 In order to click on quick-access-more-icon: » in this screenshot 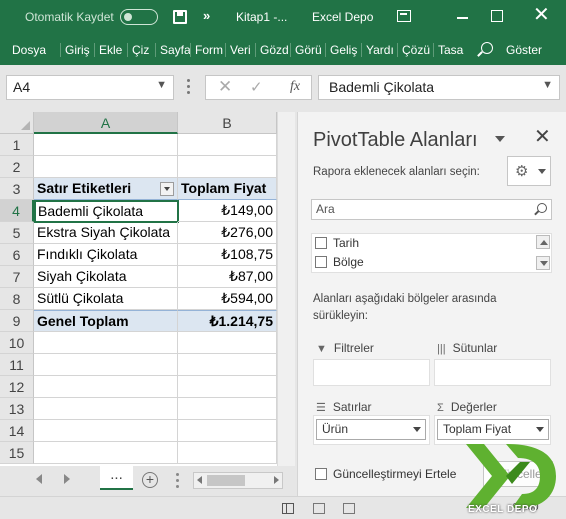, I will do `click(206, 15)`.